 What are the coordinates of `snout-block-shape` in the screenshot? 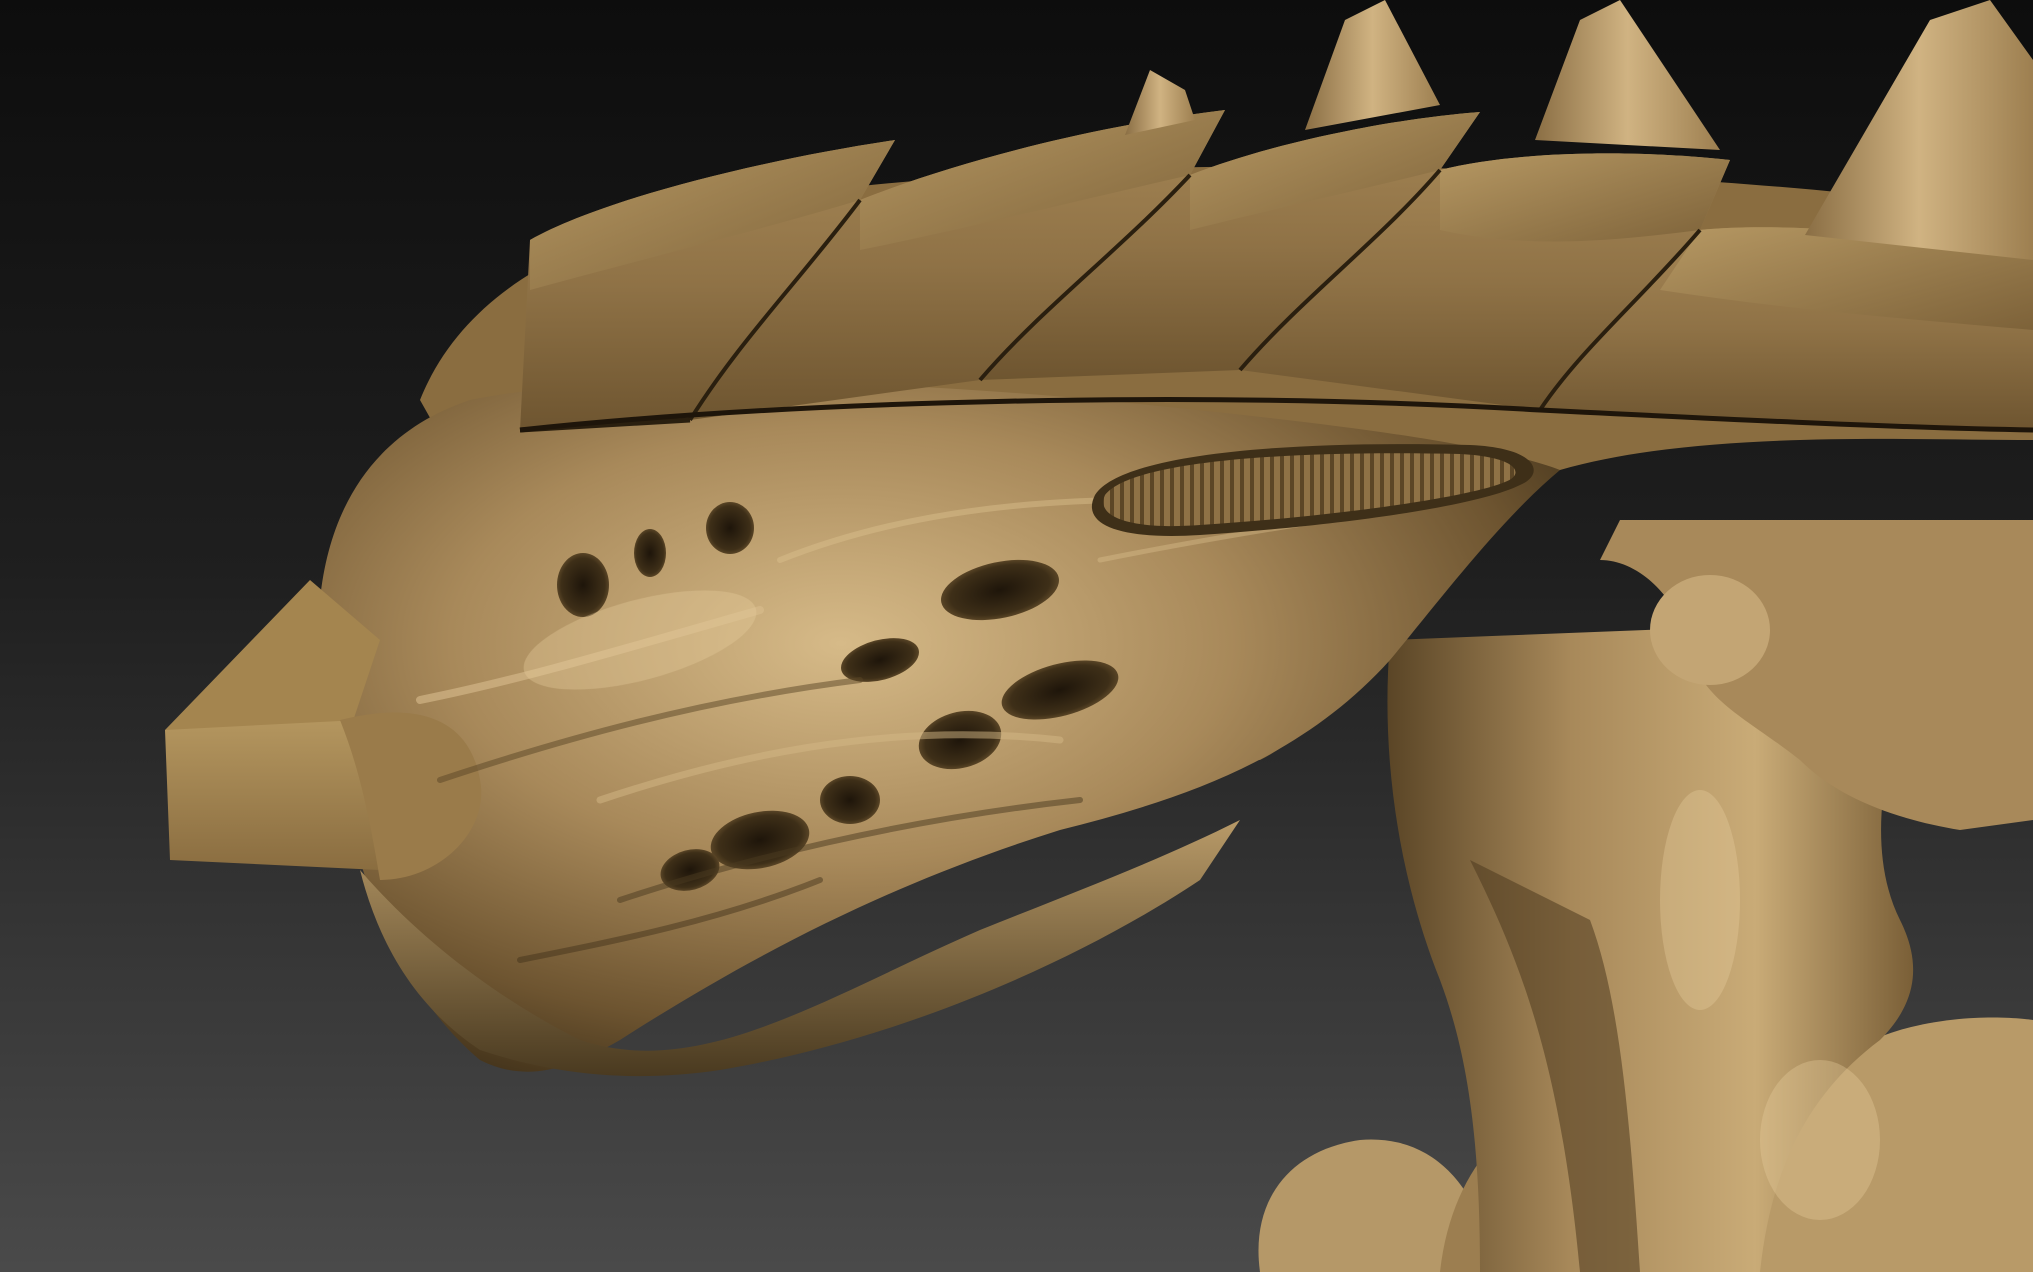 It's located at (272, 795).